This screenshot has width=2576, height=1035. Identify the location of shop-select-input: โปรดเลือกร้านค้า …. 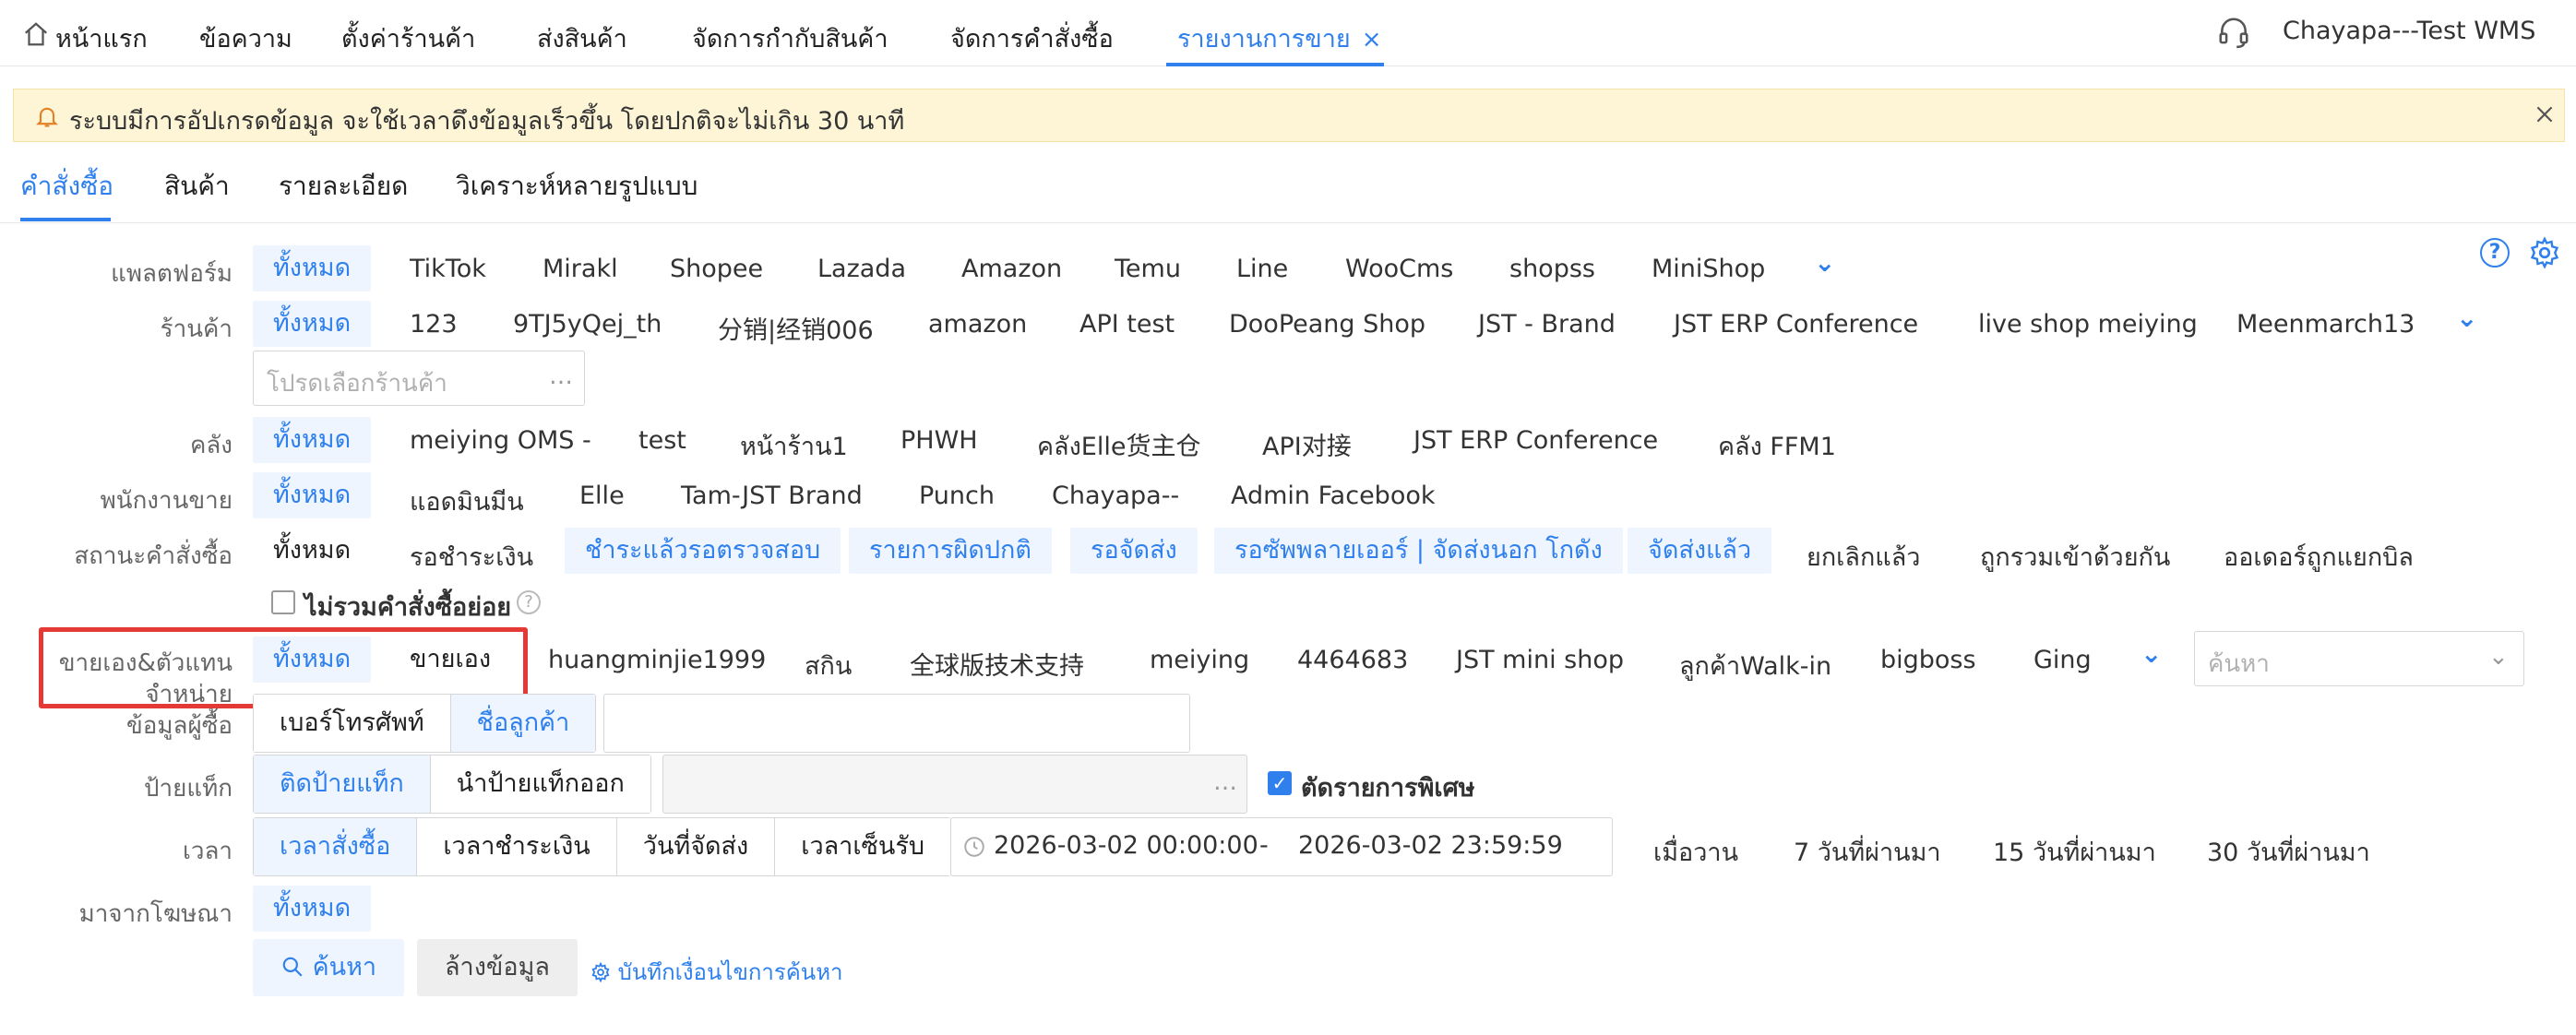
(419, 379).